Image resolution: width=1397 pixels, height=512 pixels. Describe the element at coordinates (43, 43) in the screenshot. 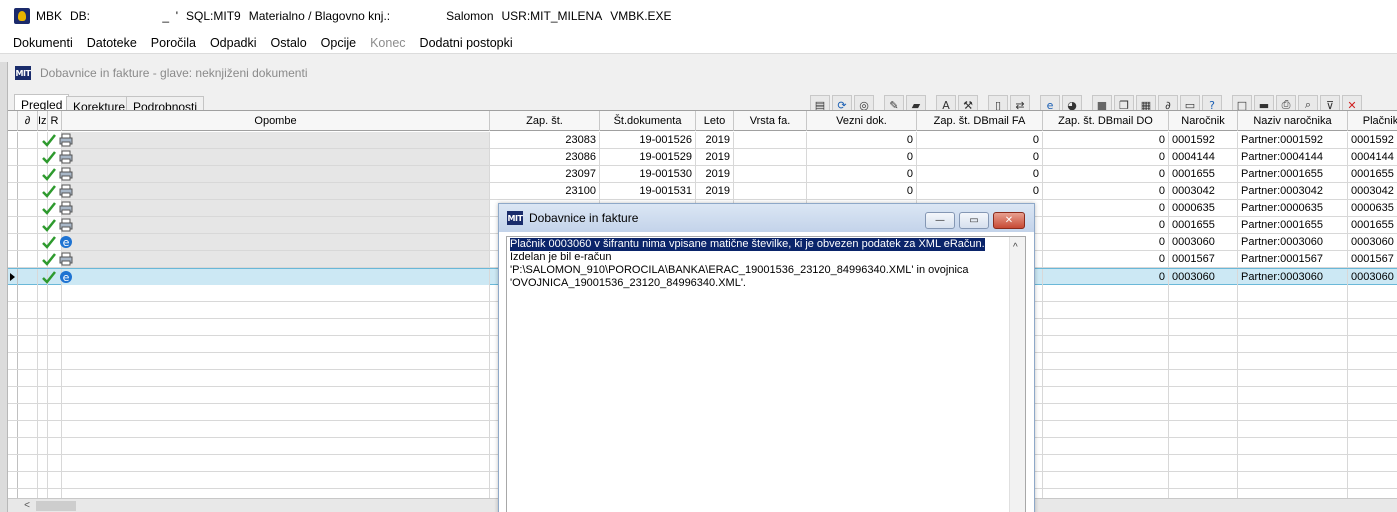

I see `menu-item-dokumenti: Dokumenti` at that location.